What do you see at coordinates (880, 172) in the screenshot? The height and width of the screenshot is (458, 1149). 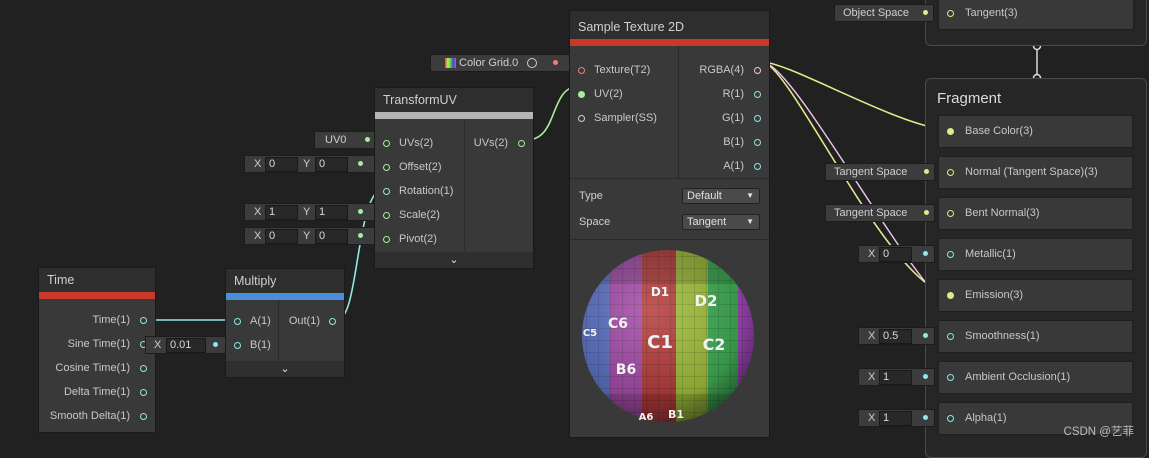 I see `normal-space-pill: Tangent Space` at bounding box center [880, 172].